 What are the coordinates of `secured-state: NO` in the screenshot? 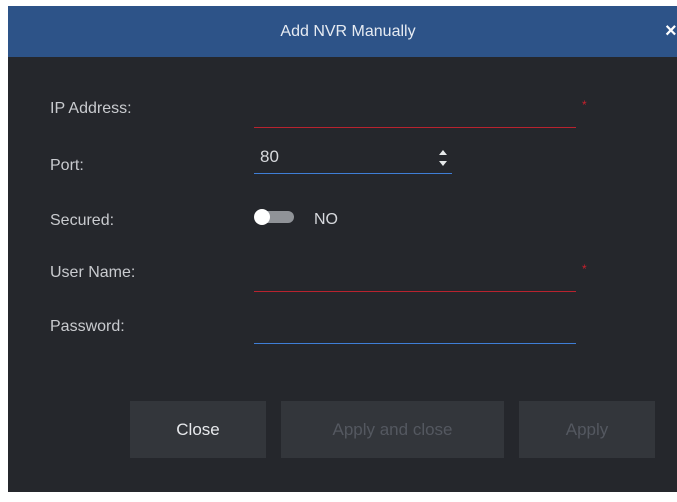 It's located at (326, 219).